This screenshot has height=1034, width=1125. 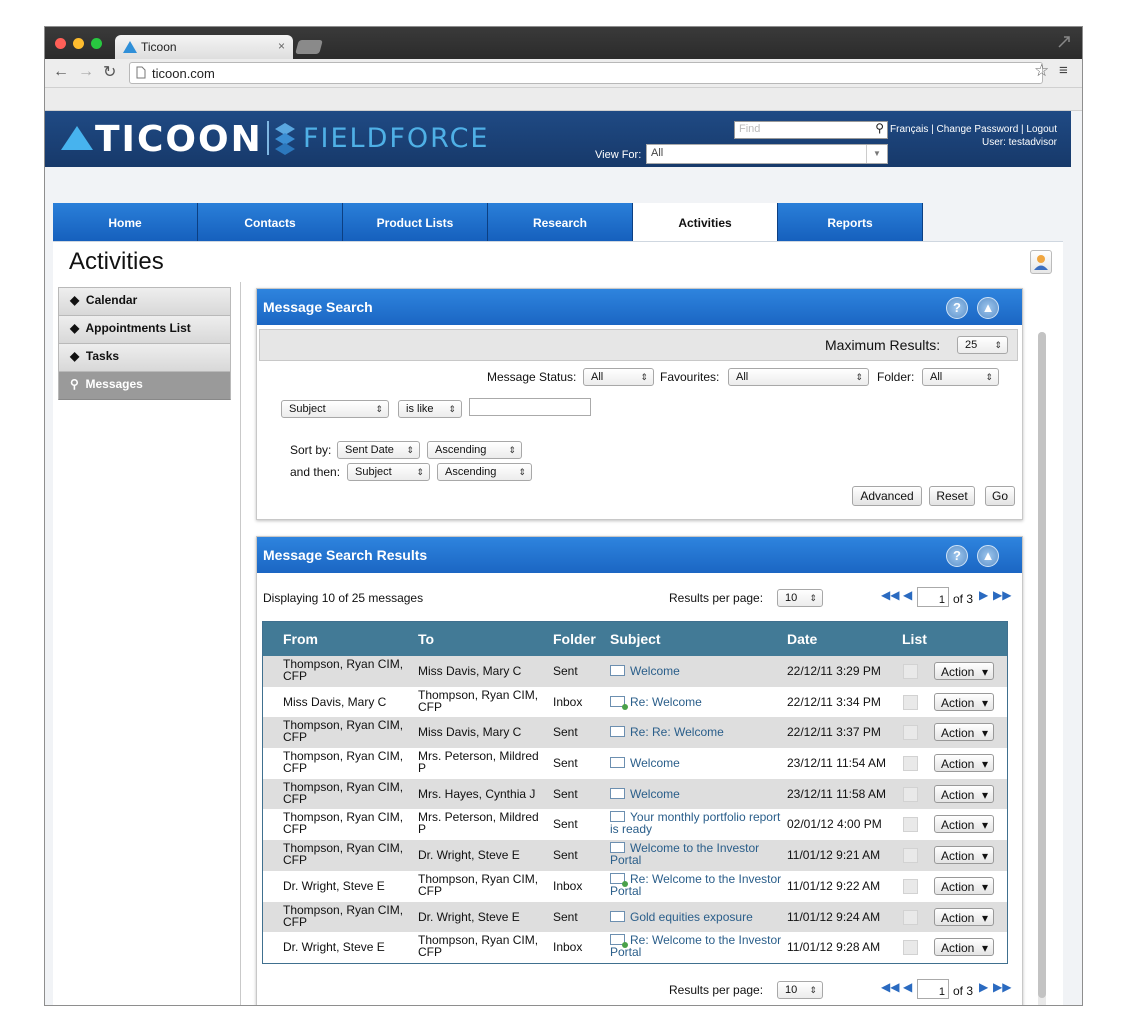 I want to click on subject-link: Re: Re: Welcome, so click(x=677, y=732).